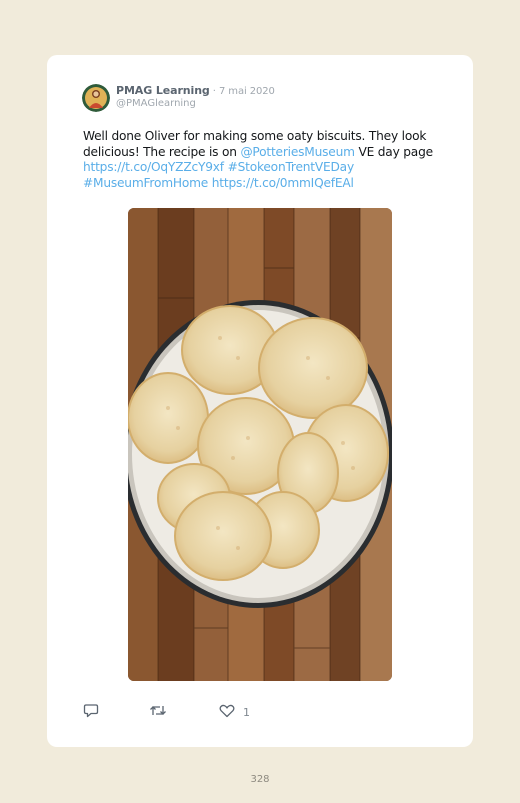  I want to click on heart-icon, so click(227, 712).